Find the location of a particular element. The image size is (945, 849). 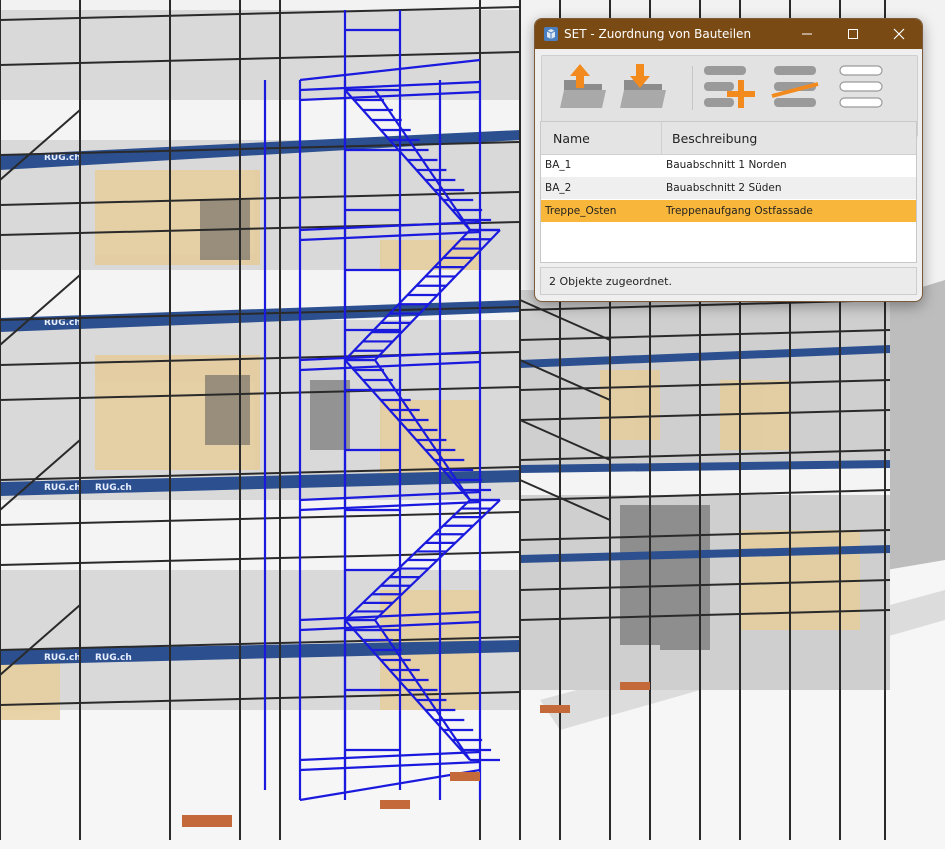

app-icon is located at coordinates (551, 34).